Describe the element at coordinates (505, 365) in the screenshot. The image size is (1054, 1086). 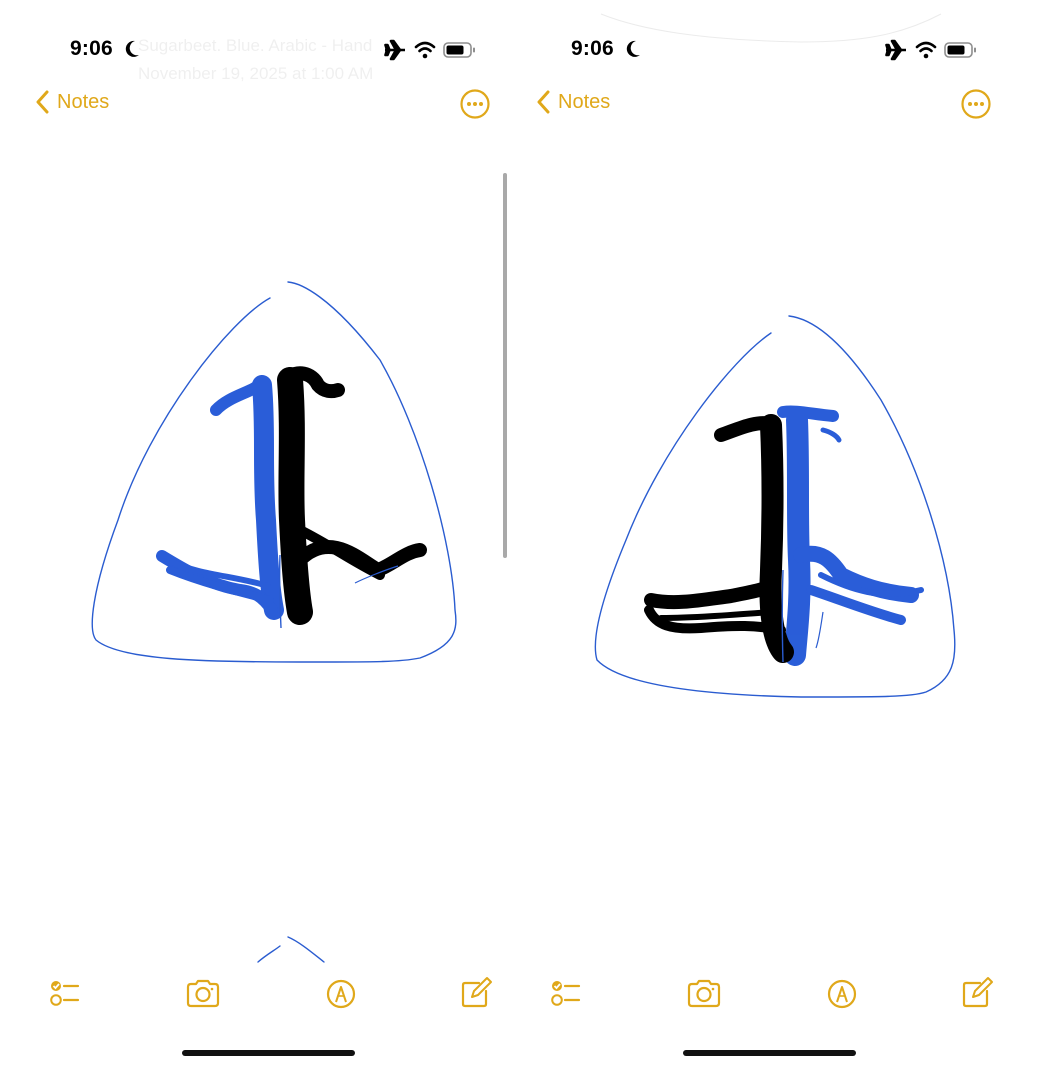
I see `scroll-indicator-left` at that location.